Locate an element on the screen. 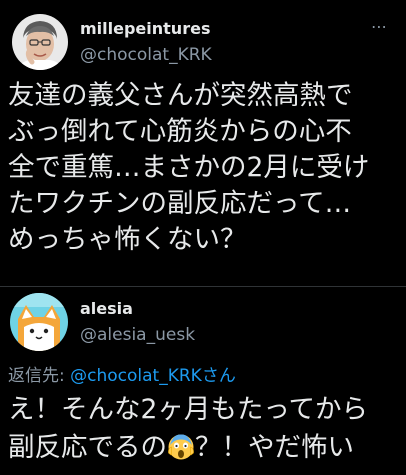 This screenshot has width=406, height=475. reply-text-segment: 副反応でるの is located at coordinates (87, 447).